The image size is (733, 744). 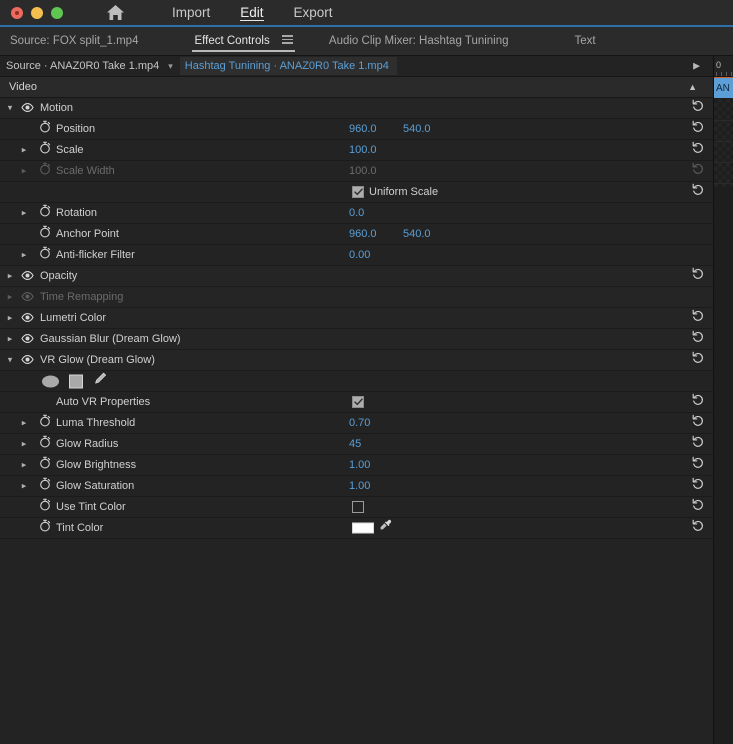 What do you see at coordinates (10, 360) in the screenshot?
I see `chevron-down-icon-vr-glow: ▾` at bounding box center [10, 360].